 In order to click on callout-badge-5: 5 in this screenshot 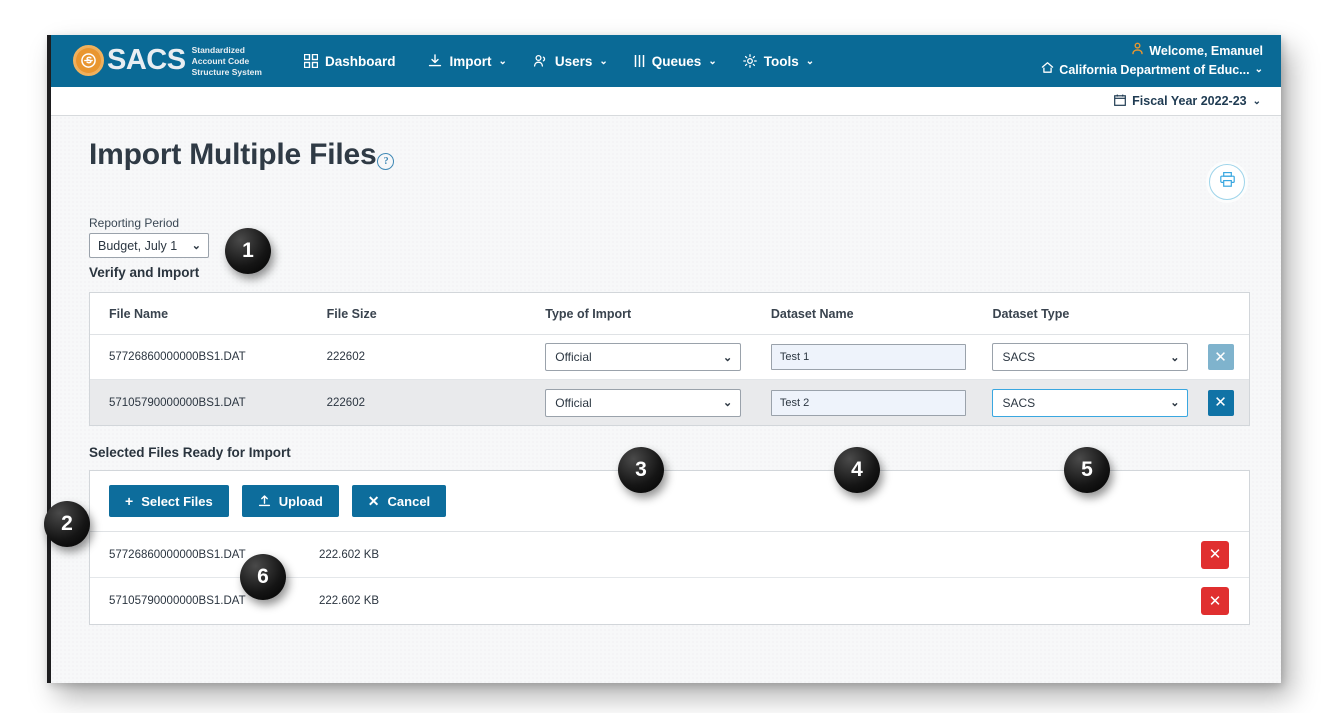, I will do `click(1087, 470)`.